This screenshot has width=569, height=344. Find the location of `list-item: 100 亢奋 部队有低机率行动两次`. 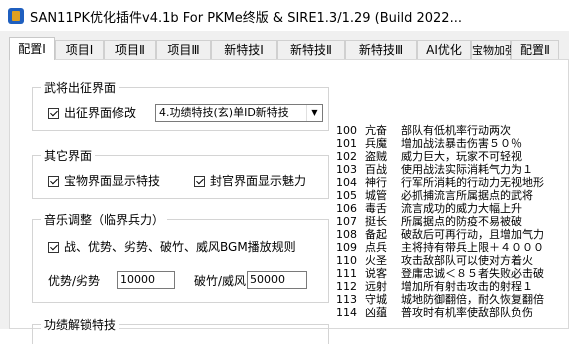

list-item: 100 亢奋 部队有低机率行动两次 is located at coordinates (423, 130).